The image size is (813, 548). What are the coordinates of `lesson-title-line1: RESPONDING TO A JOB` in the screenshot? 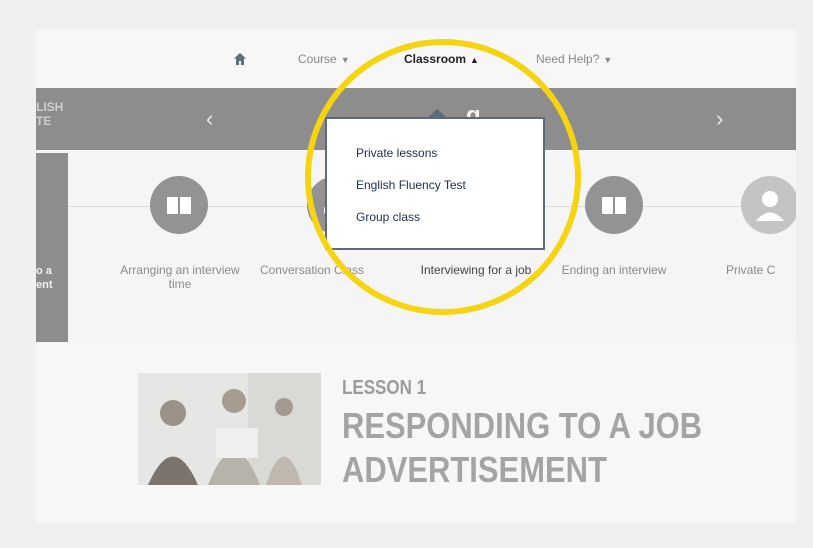 It's located at (522, 425).